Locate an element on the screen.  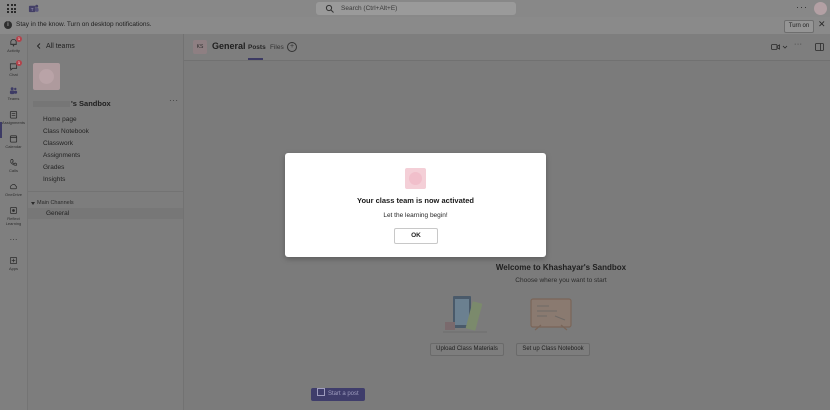
assignments-icon is located at coordinates (13, 114).